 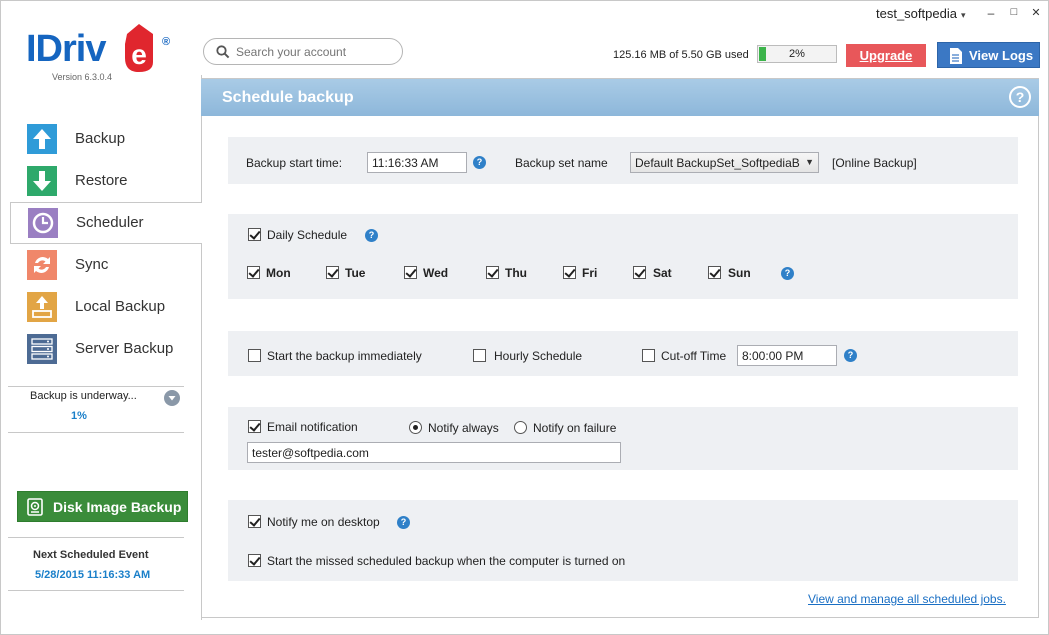 I want to click on page-title: Schedule backup, so click(x=288, y=97).